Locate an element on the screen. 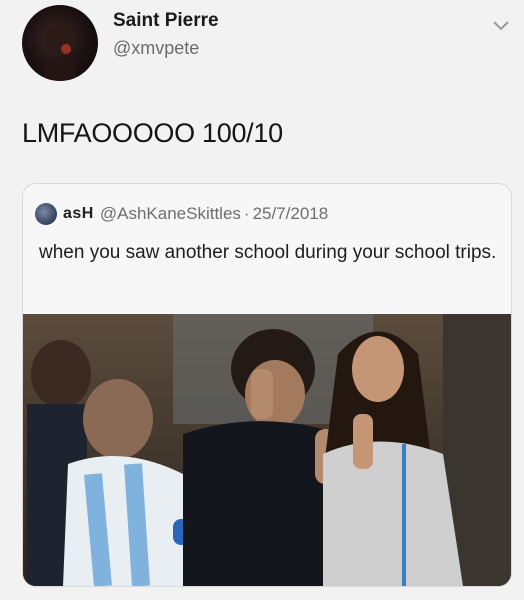 The height and width of the screenshot is (600, 524). author-handle: @xmvpete is located at coordinates (156, 48).